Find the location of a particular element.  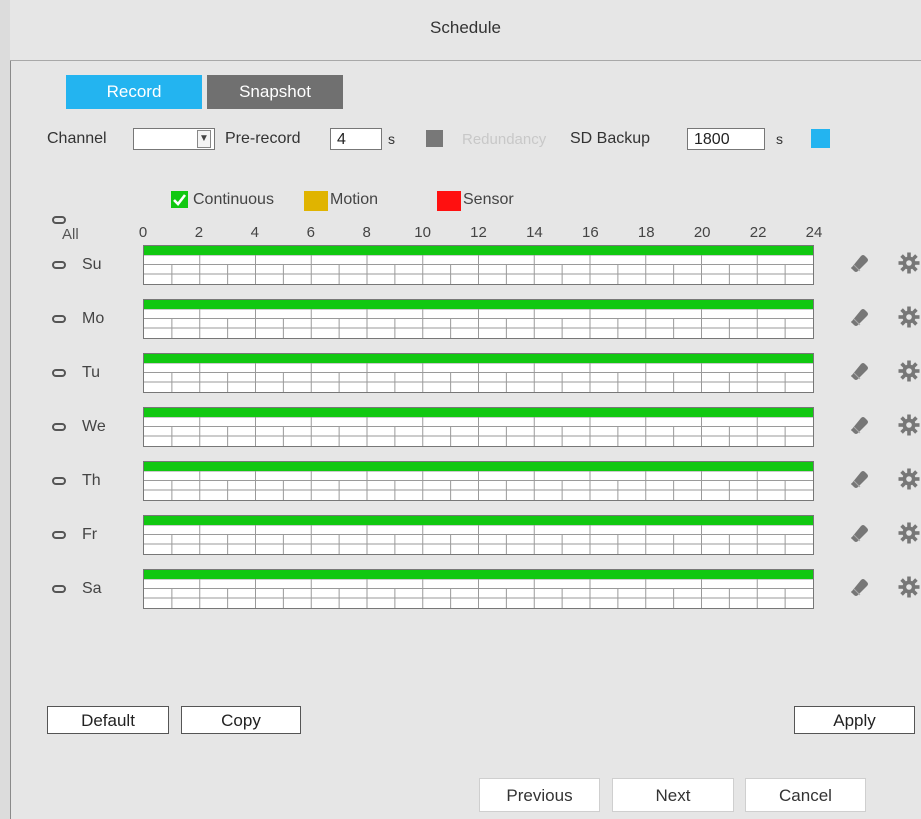

hour-tick-label: 2 is located at coordinates (199, 232).